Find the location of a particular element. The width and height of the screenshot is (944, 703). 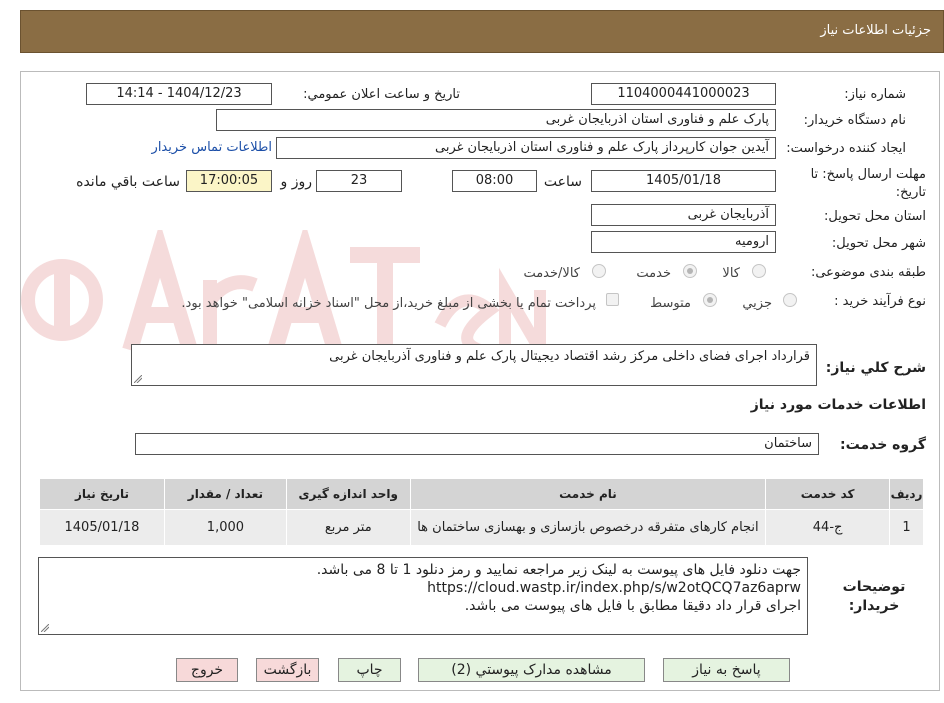

process-medium-radio is located at coordinates (710, 300).